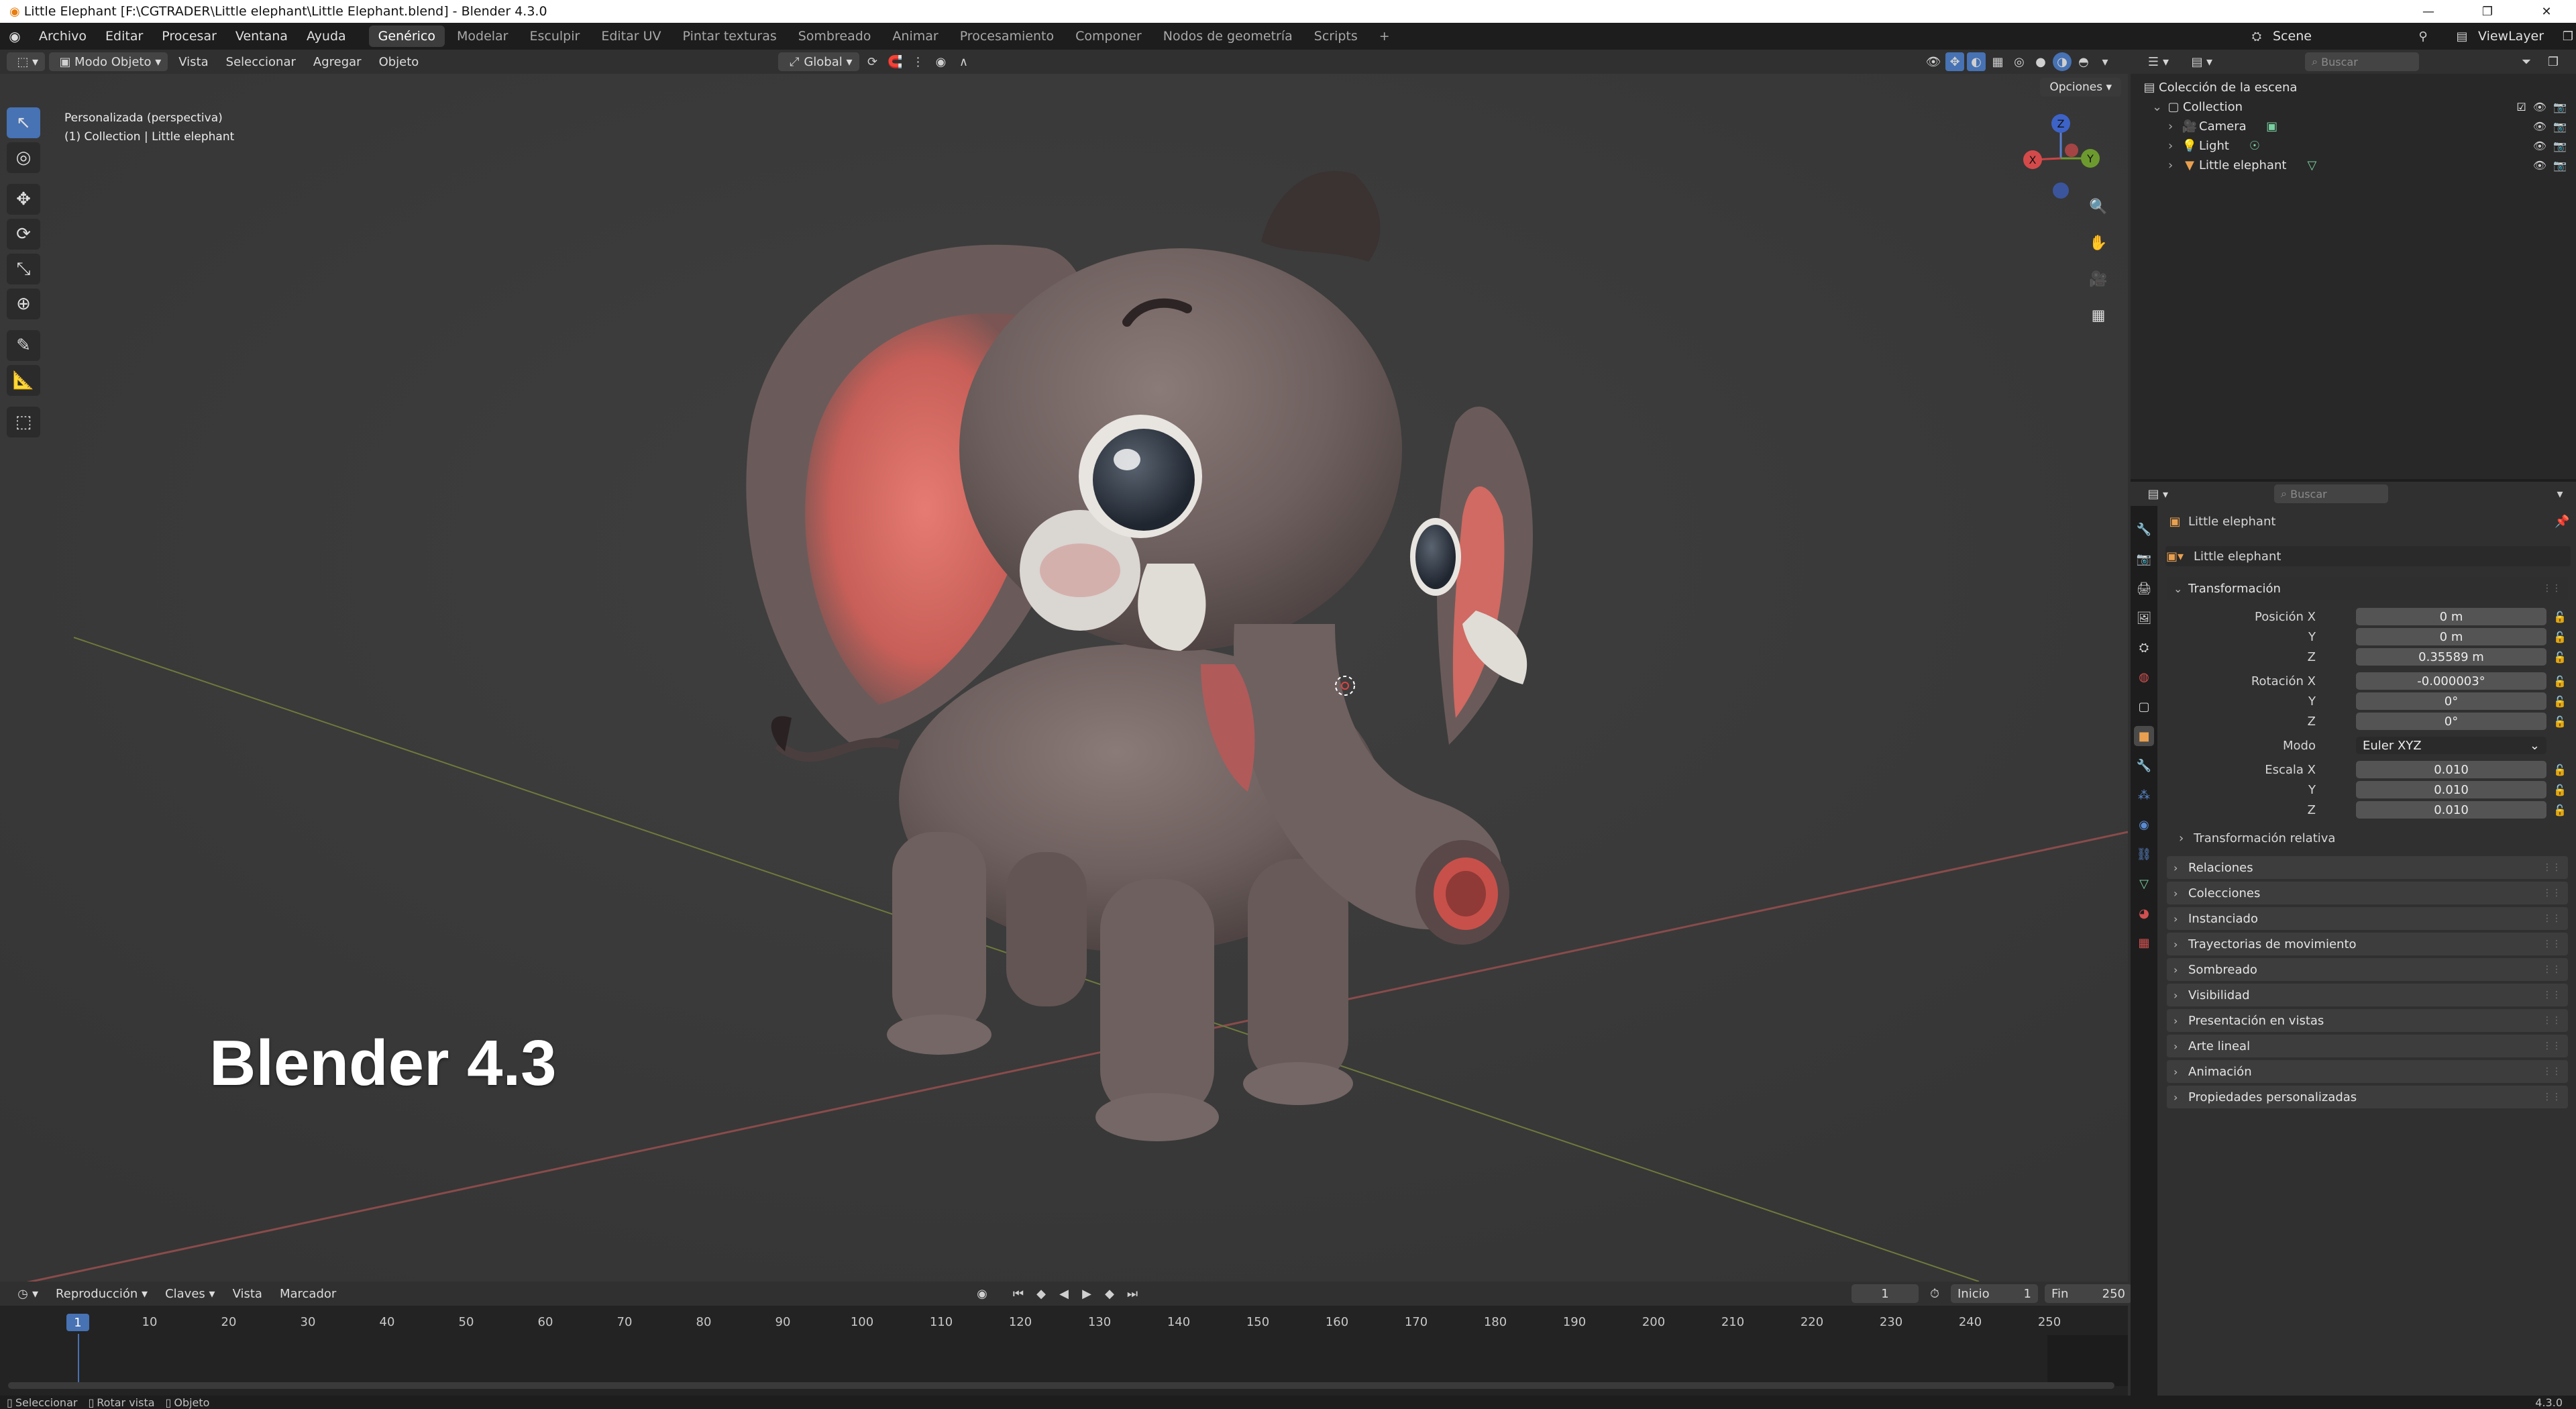  What do you see at coordinates (2098, 206) in the screenshot?
I see `zoom-icon: 🔍` at bounding box center [2098, 206].